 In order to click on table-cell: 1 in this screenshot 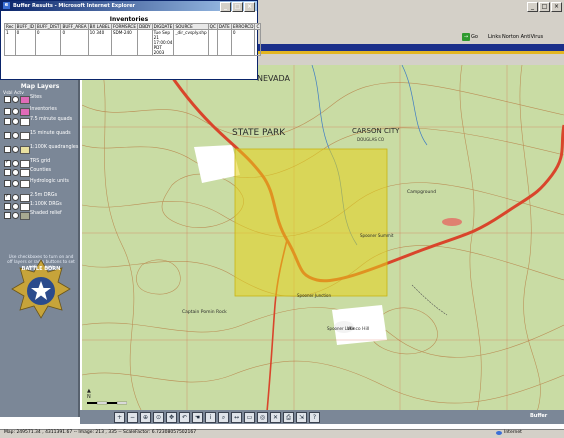, I will do `click(10, 42)`.